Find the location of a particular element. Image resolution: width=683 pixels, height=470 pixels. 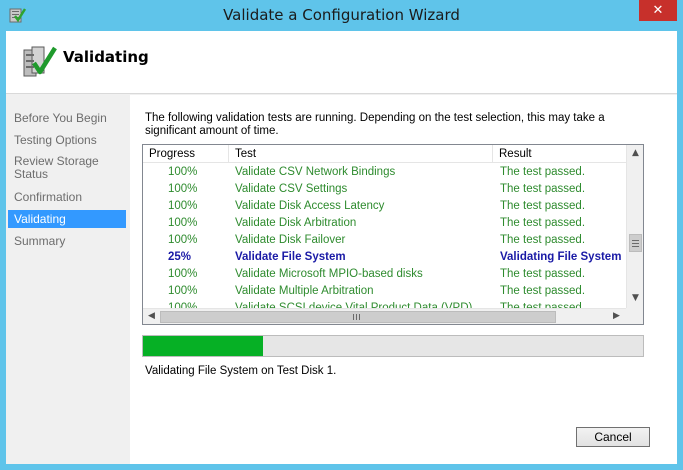

validation-progress-bar is located at coordinates (393, 346).